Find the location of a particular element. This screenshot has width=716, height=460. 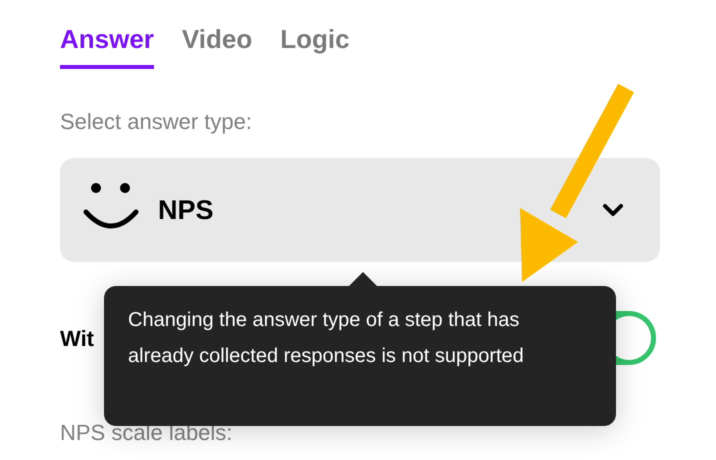

tab: Video is located at coordinates (217, 44).